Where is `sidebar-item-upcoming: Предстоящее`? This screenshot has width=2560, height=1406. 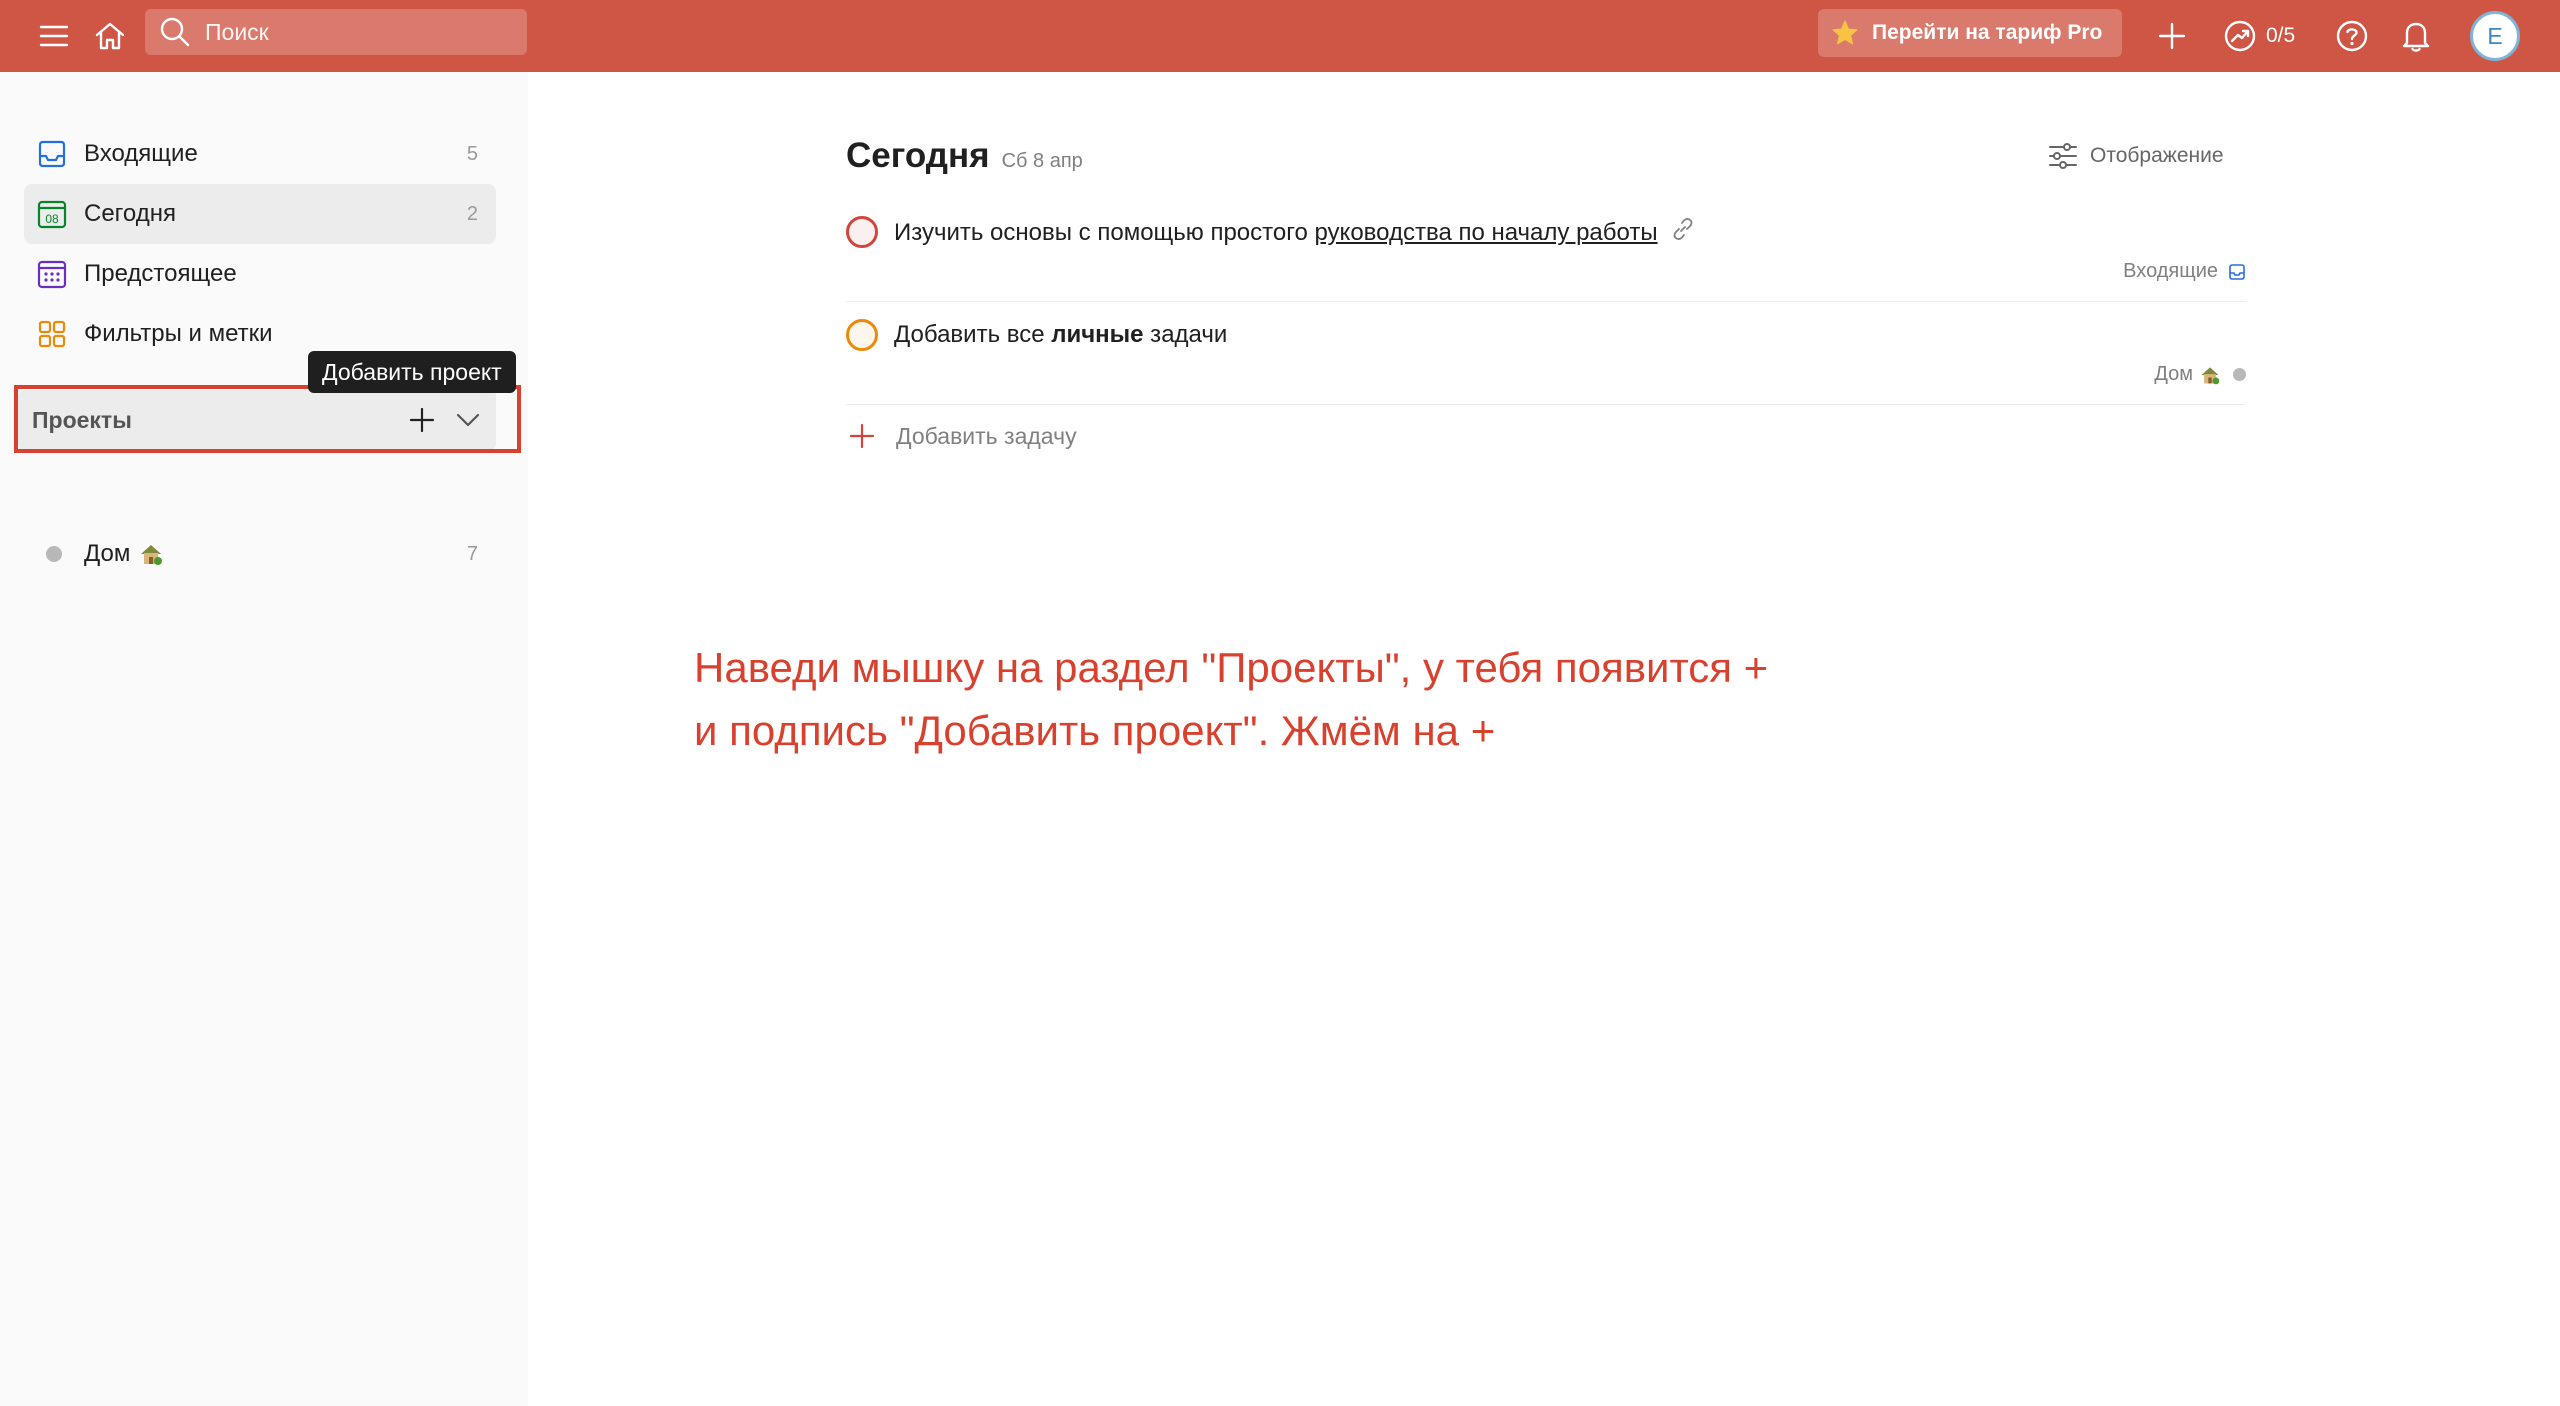
sidebar-item-upcoming: Предстоящее is located at coordinates (260, 274).